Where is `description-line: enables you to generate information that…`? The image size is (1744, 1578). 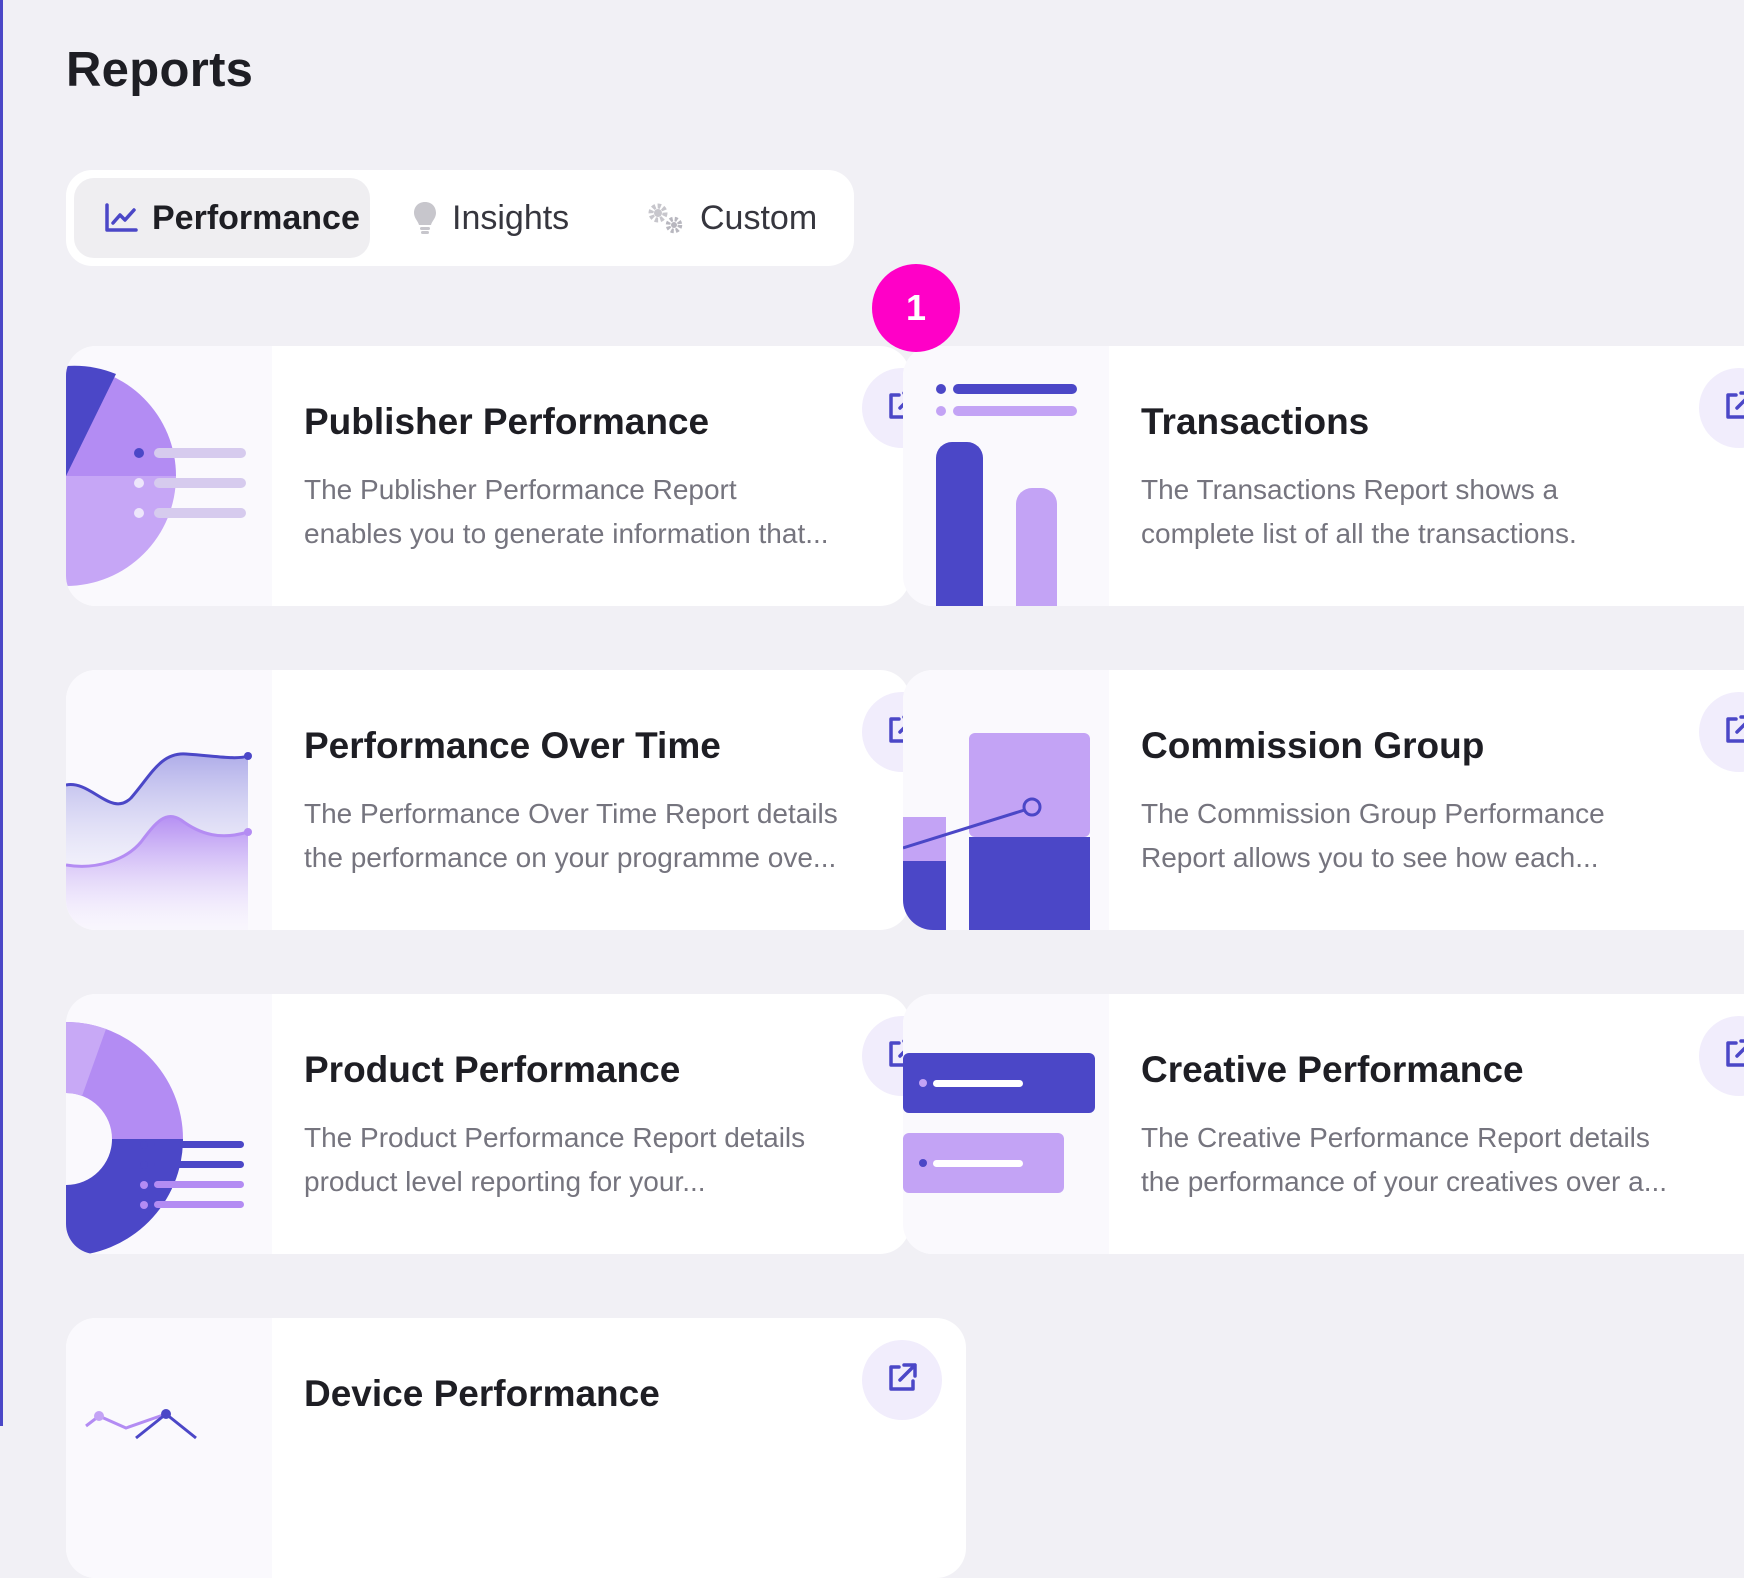 description-line: enables you to generate information that… is located at coordinates (566, 533).